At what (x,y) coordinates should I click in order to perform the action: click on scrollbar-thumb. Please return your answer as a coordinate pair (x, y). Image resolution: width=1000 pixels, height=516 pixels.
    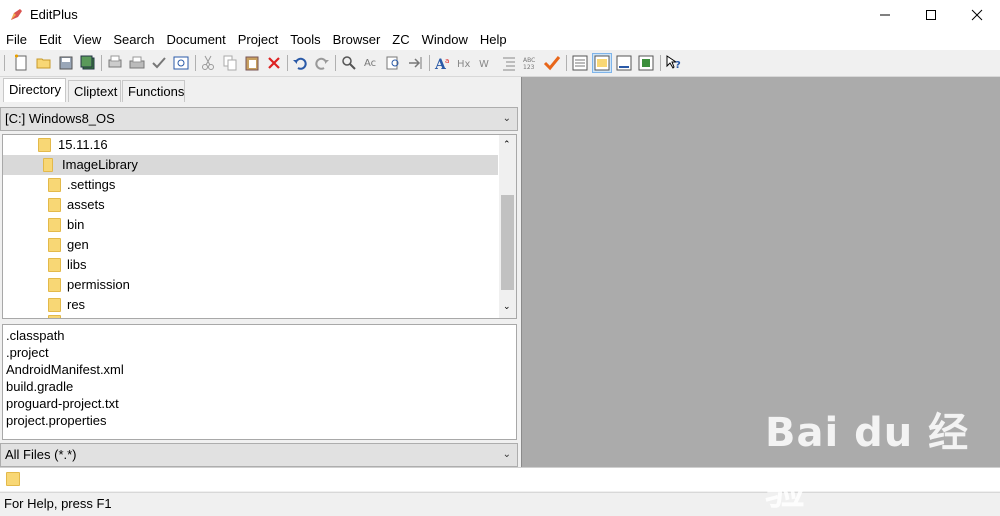
    Looking at the image, I should click on (507, 242).